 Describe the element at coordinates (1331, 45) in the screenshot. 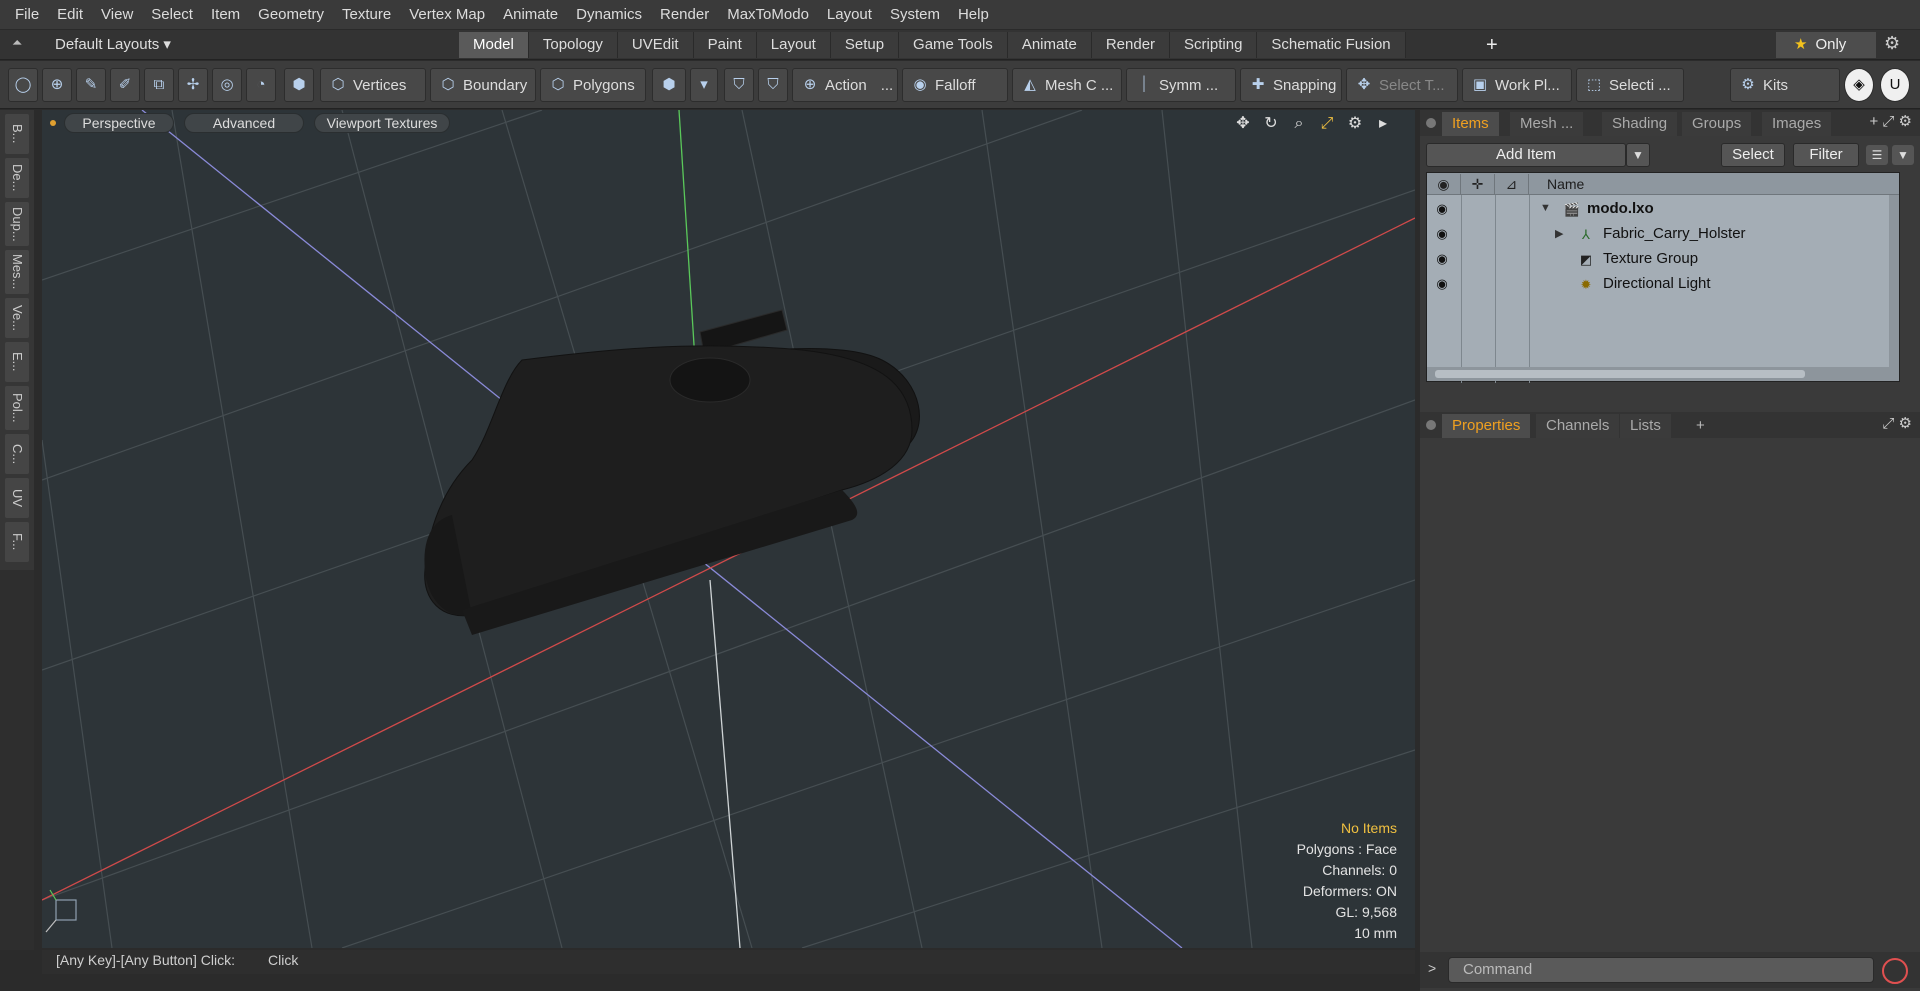

I see `tab-schematic-fusion: Schematic Fusion` at that location.